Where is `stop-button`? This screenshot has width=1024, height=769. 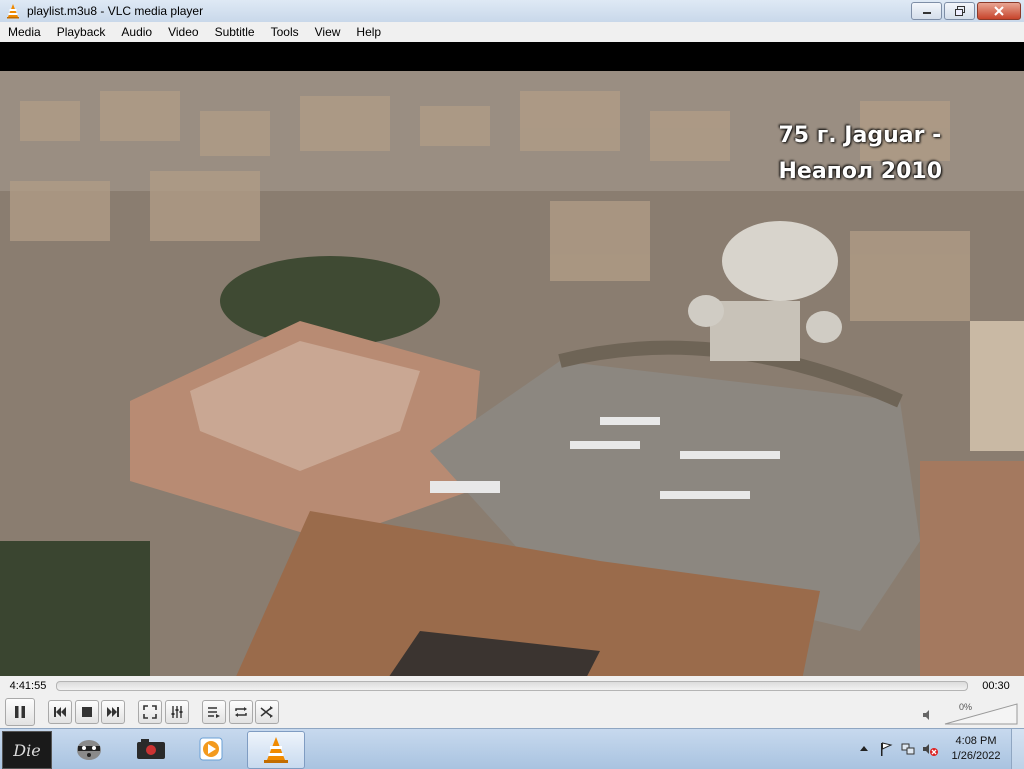 stop-button is located at coordinates (87, 712).